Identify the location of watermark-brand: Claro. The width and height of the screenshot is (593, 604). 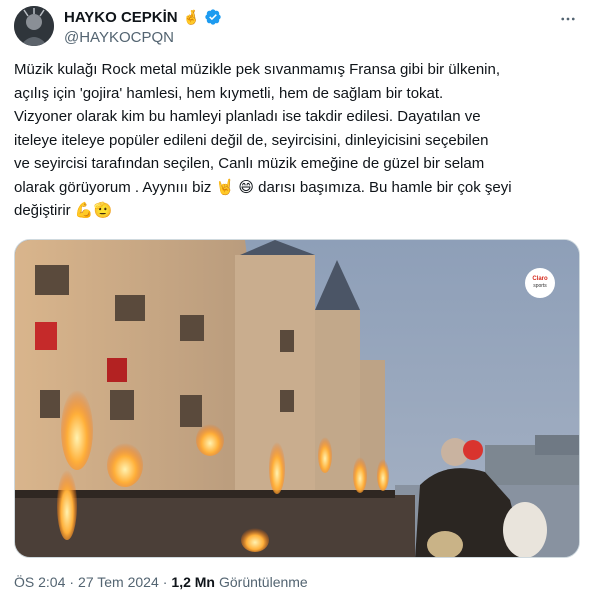
(540, 279).